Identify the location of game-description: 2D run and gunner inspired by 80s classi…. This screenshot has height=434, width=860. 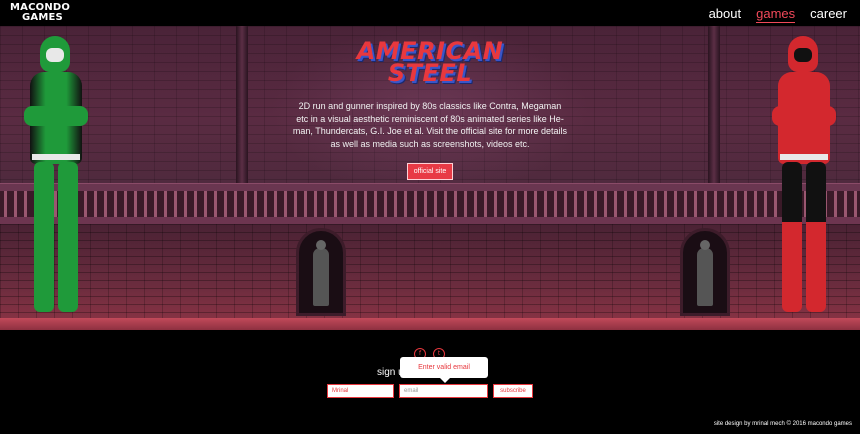
(430, 125).